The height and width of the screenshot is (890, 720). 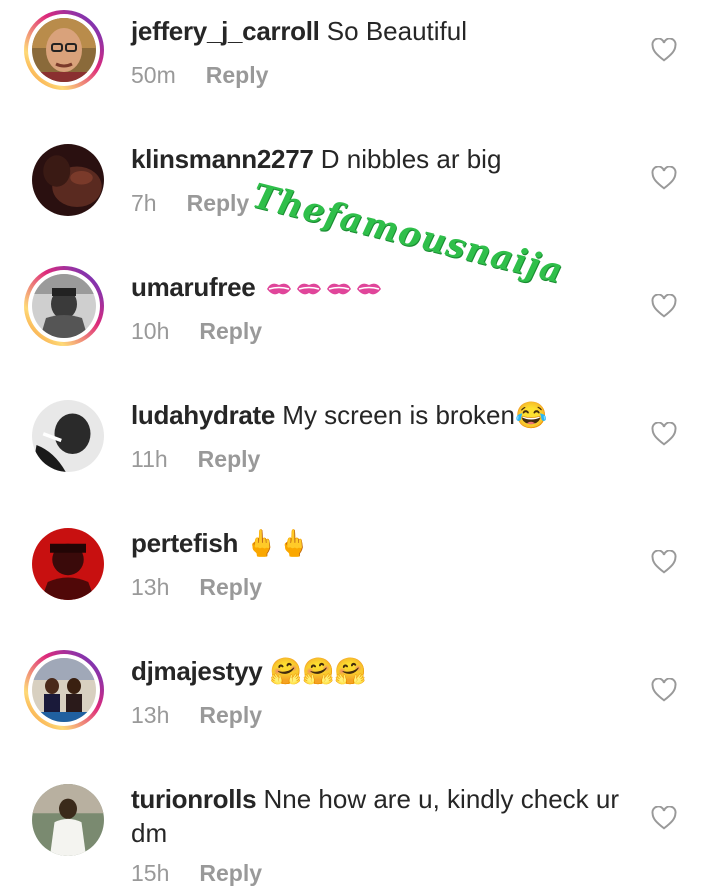 I want to click on comment-body: D nibbles ar big, so click(x=407, y=159).